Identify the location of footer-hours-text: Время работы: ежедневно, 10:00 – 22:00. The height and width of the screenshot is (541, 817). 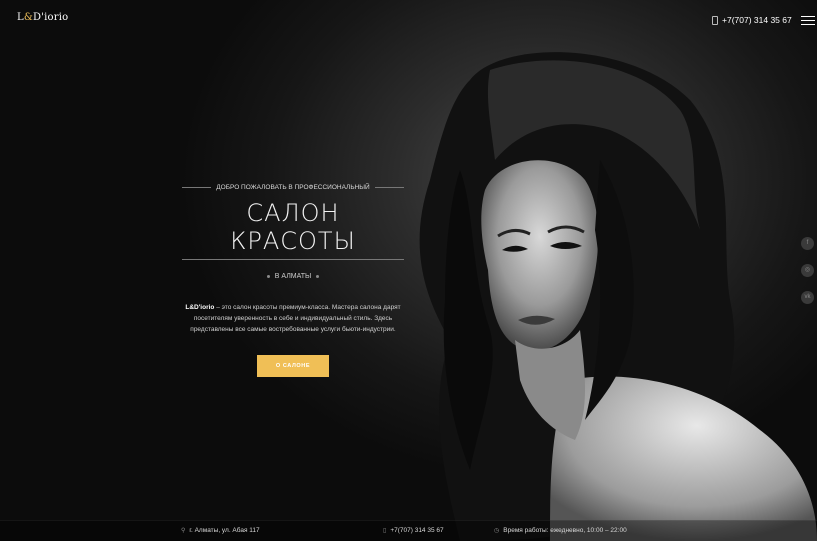
(565, 530).